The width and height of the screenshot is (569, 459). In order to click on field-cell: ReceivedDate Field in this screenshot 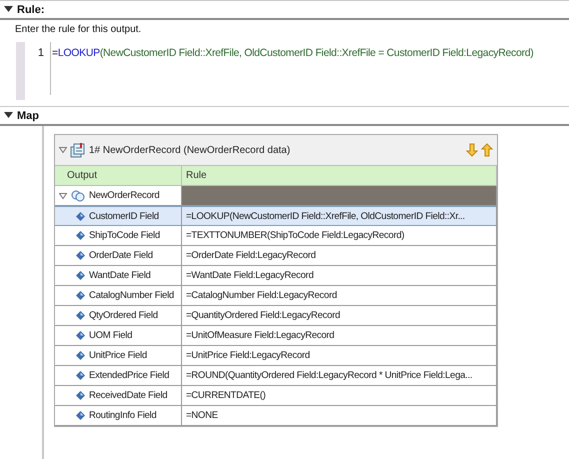, I will do `click(118, 396)`.